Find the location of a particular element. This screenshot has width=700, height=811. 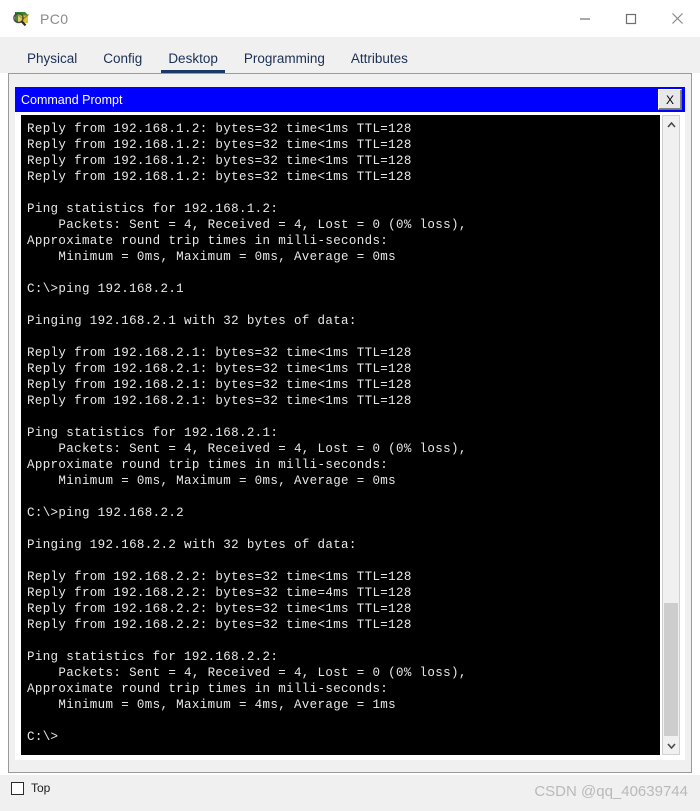

command-prompt-title: Command Prompt is located at coordinates (72, 99).